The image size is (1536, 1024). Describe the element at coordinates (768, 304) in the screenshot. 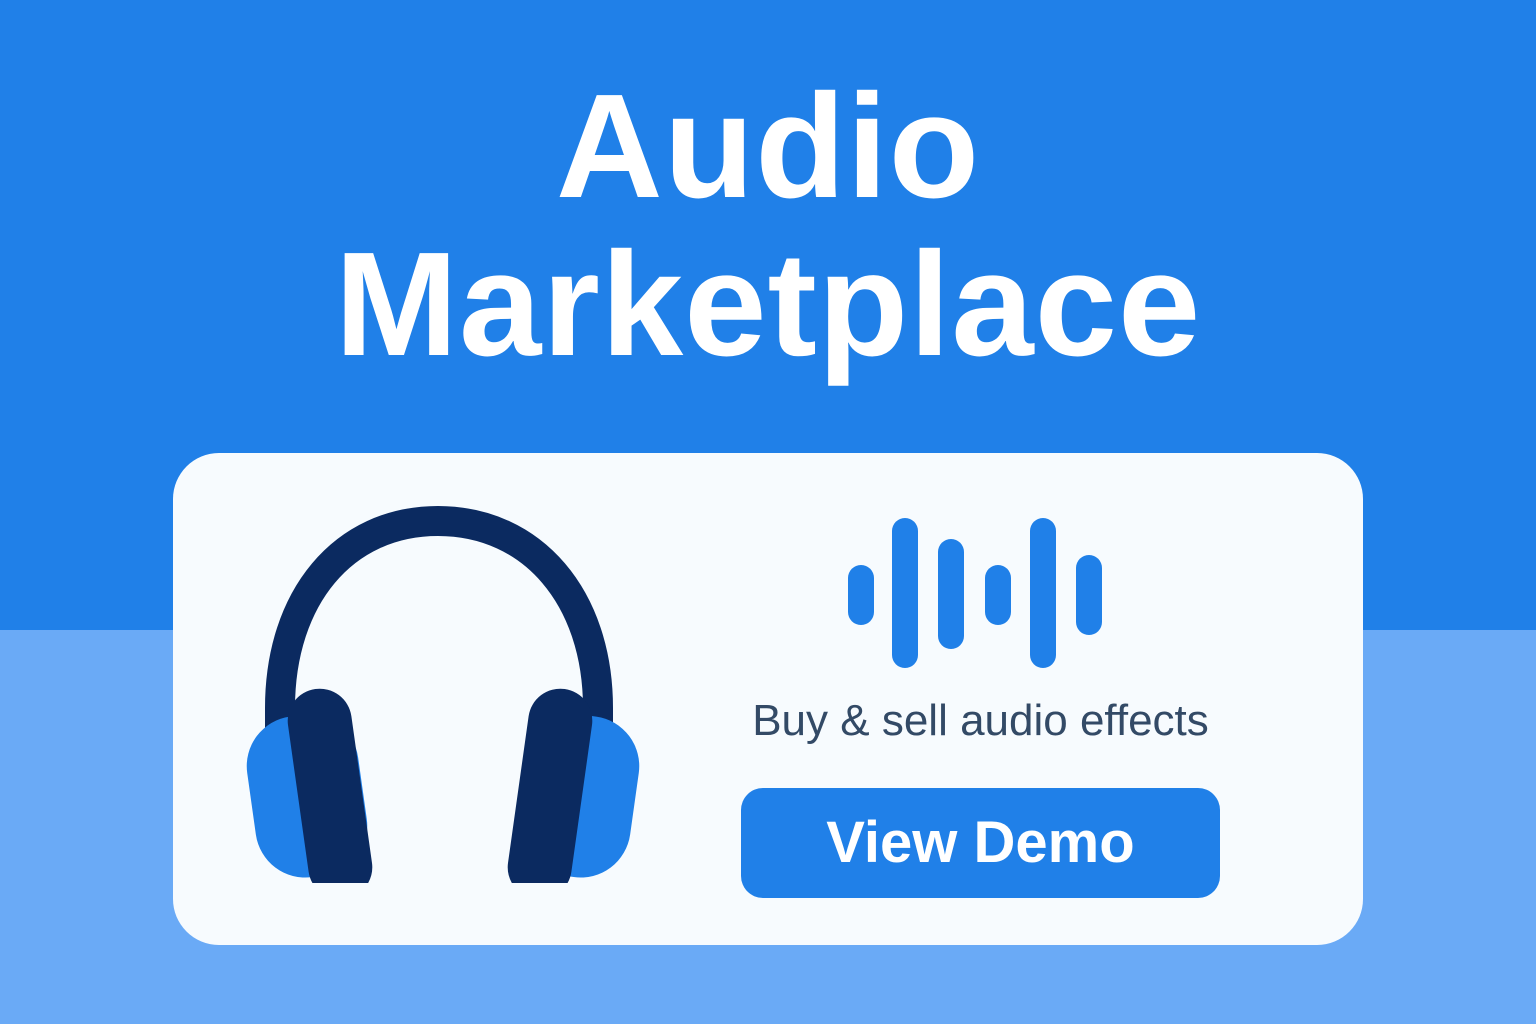

I see `title-line-marketplace: Marketplace` at that location.